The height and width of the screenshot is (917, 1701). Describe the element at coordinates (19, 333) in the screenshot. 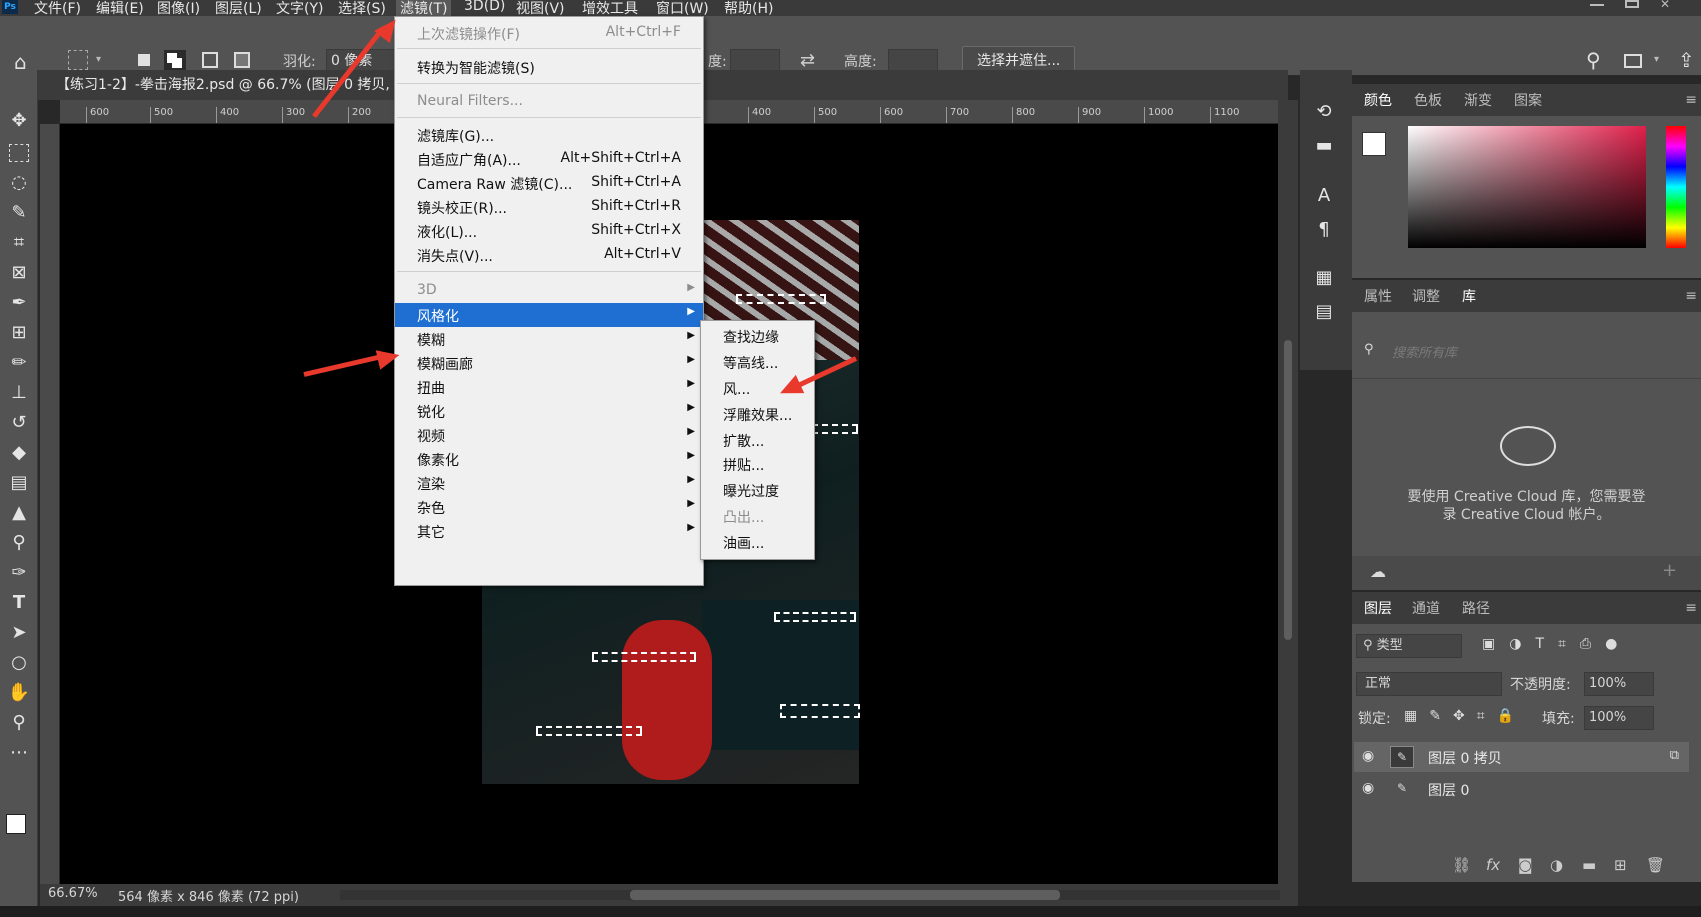

I see `healing-brush-tool-icon: ⊞` at that location.